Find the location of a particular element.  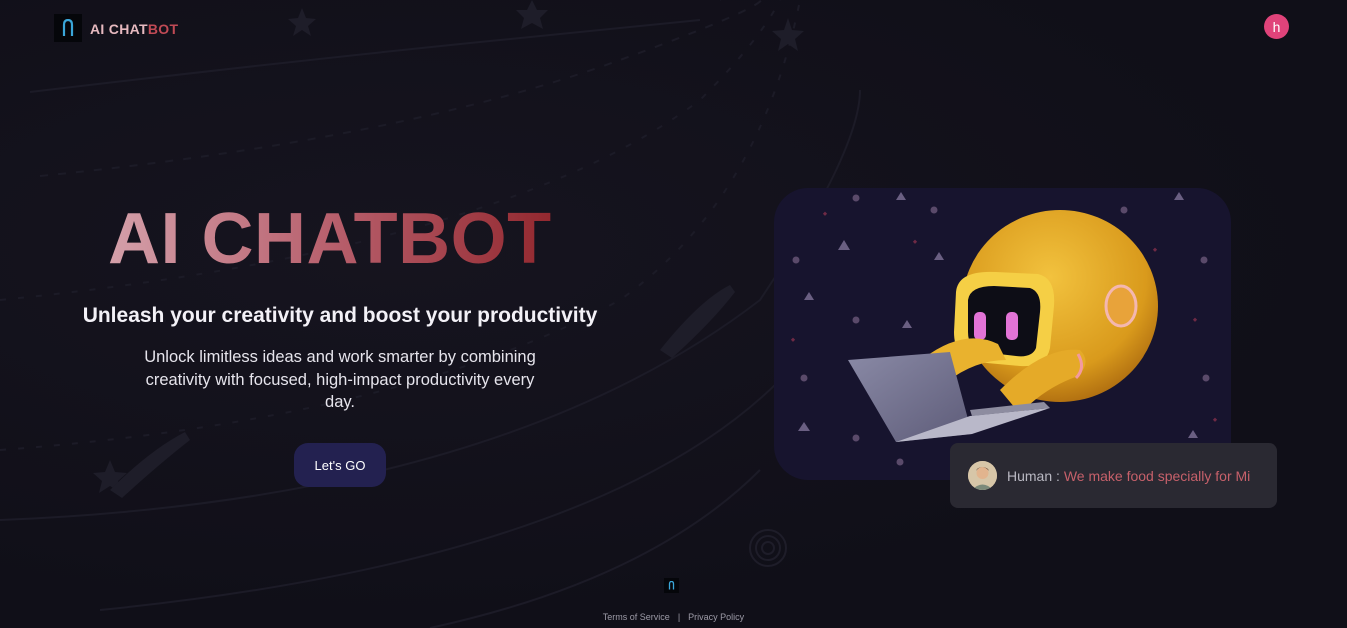

user-avatar: h is located at coordinates (1276, 26).